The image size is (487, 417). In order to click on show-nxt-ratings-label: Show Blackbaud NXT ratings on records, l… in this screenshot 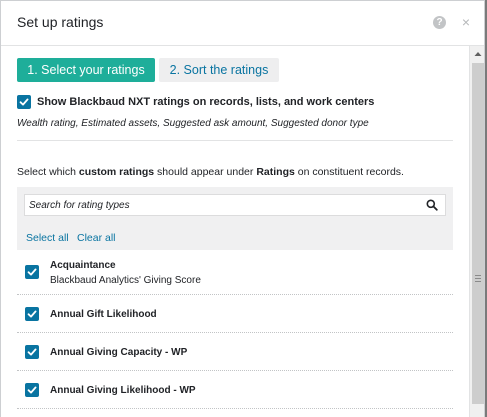, I will do `click(206, 102)`.